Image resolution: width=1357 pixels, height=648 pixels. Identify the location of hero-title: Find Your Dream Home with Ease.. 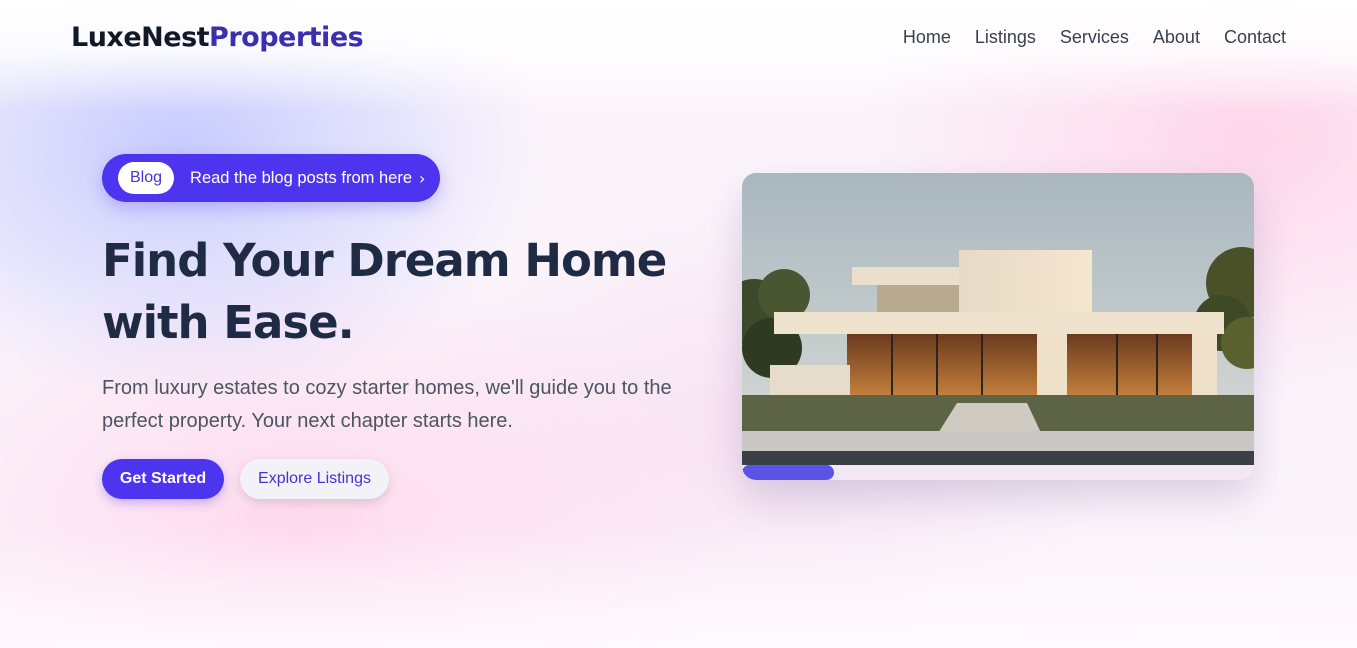
(384, 291).